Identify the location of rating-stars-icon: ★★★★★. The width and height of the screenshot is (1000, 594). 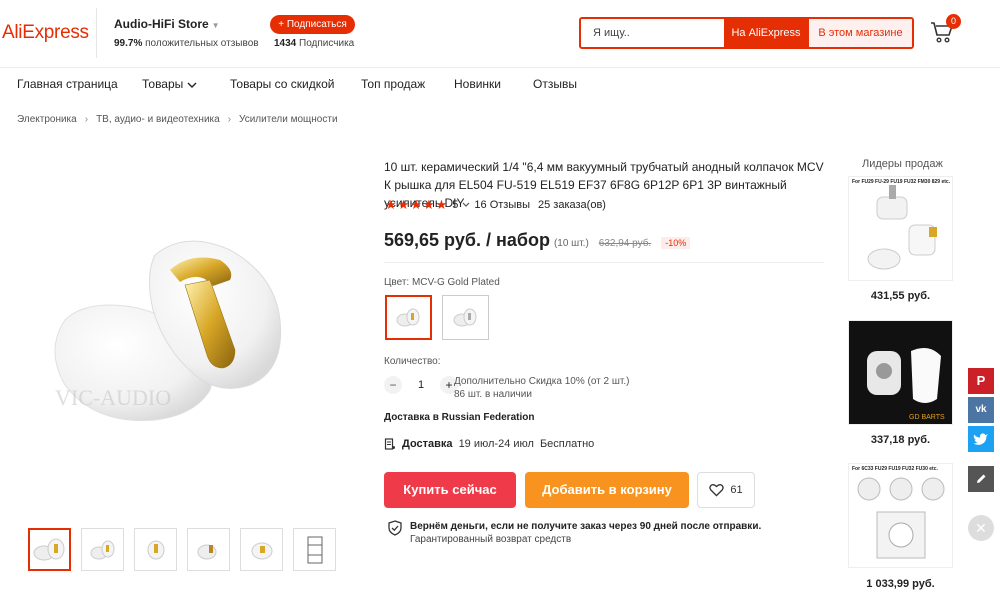
(416, 205).